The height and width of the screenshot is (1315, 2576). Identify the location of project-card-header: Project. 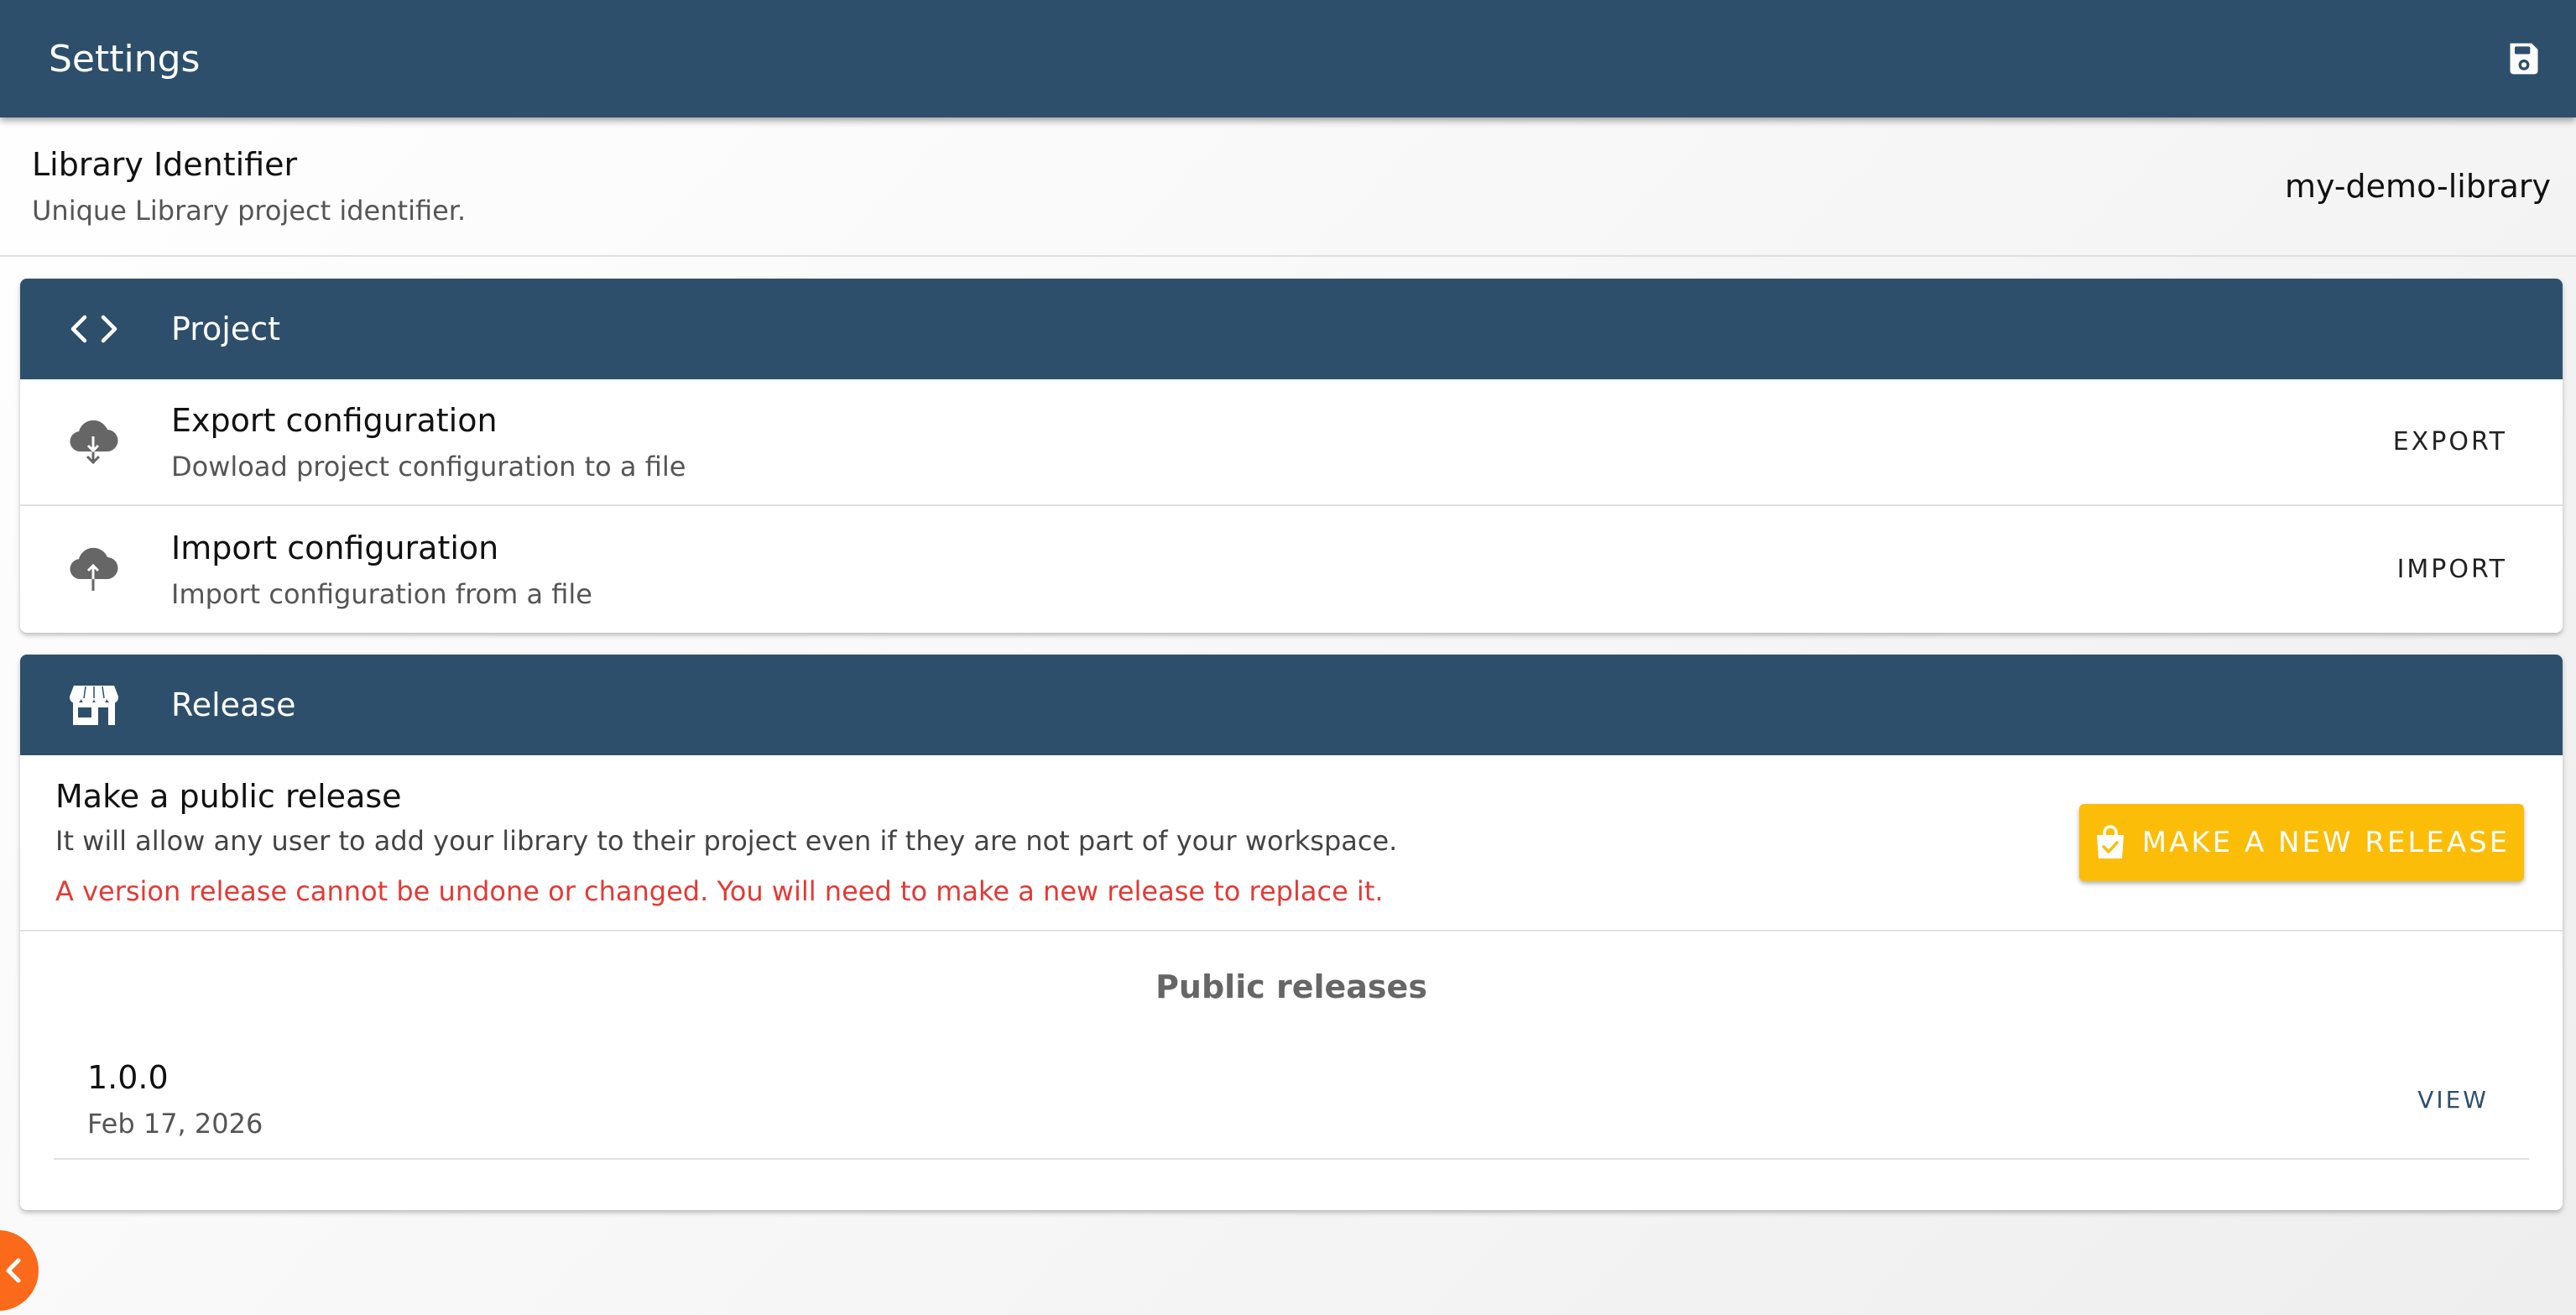
(1291, 329).